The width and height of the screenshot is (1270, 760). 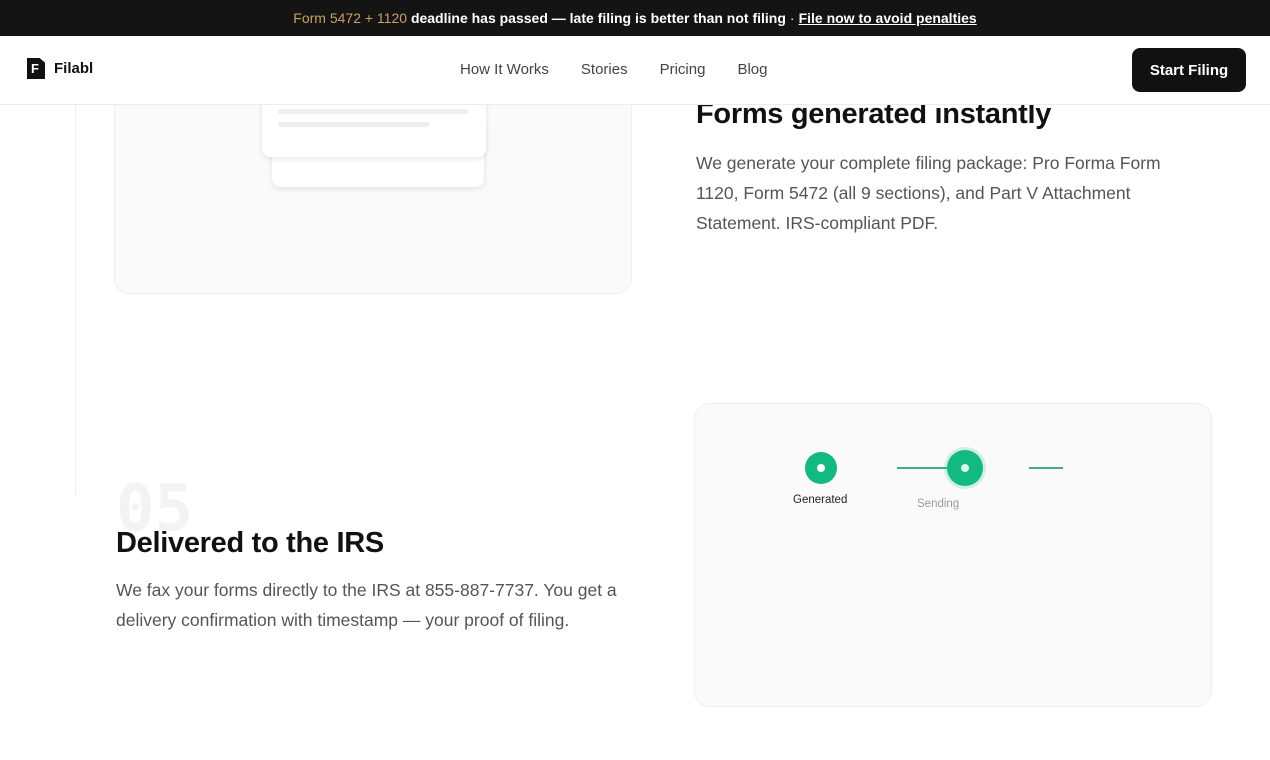 I want to click on sending-step-label: Sending, so click(x=938, y=504).